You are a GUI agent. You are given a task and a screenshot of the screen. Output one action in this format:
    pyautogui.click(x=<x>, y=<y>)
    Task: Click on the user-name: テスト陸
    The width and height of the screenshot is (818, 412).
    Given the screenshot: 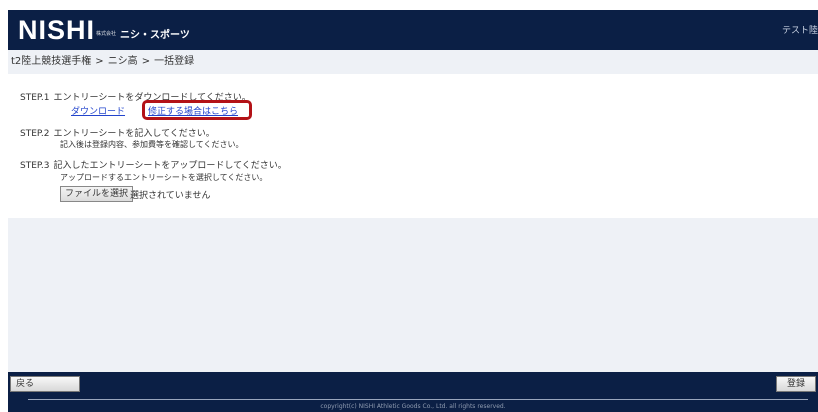 What is the action you would take?
    pyautogui.click(x=799, y=31)
    